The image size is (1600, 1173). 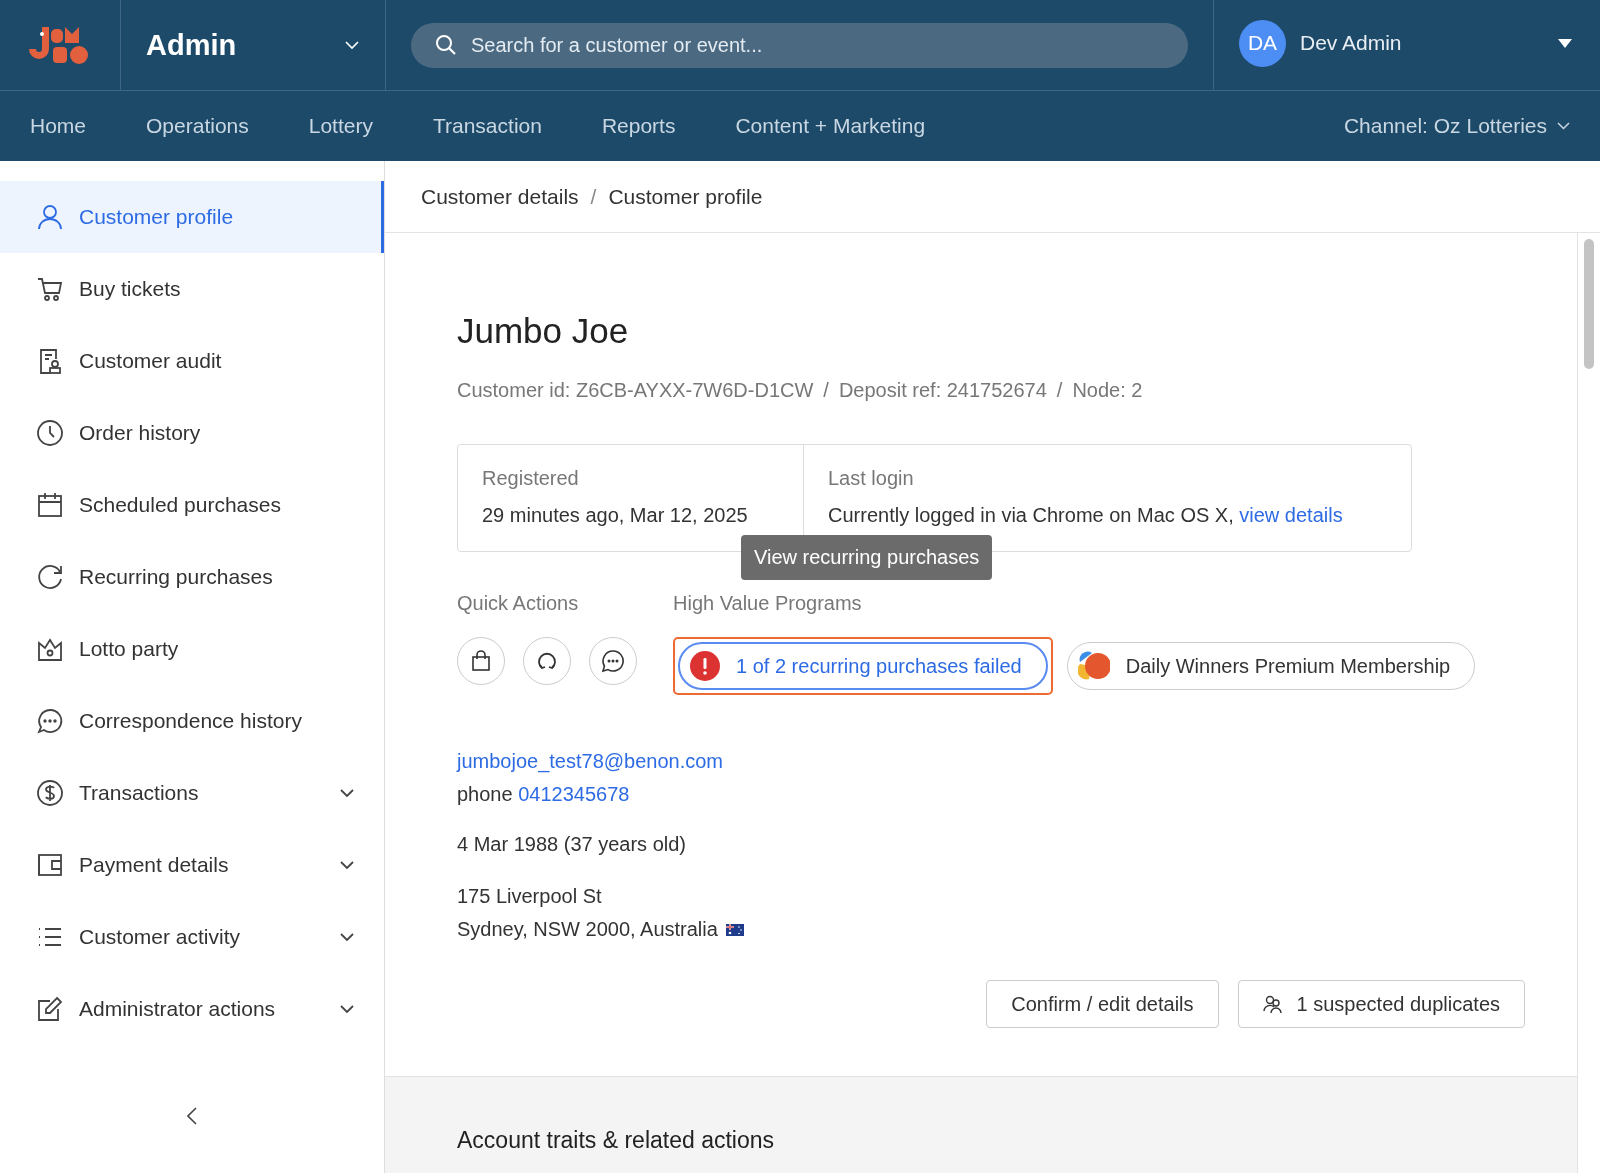 I want to click on sidebar-item: Scheduled purchases, so click(x=192, y=505).